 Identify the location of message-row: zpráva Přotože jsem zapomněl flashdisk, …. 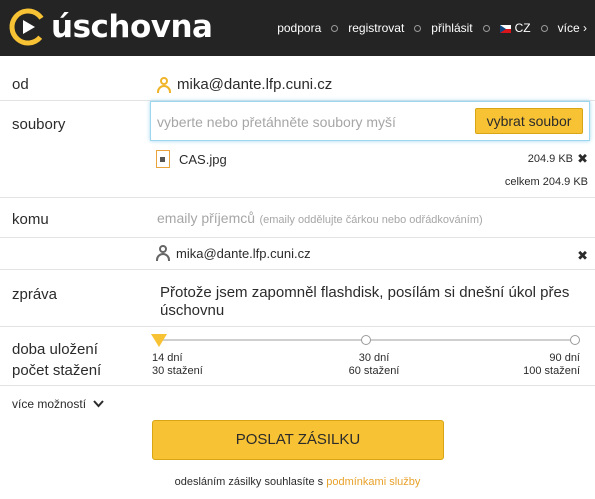
(297, 298).